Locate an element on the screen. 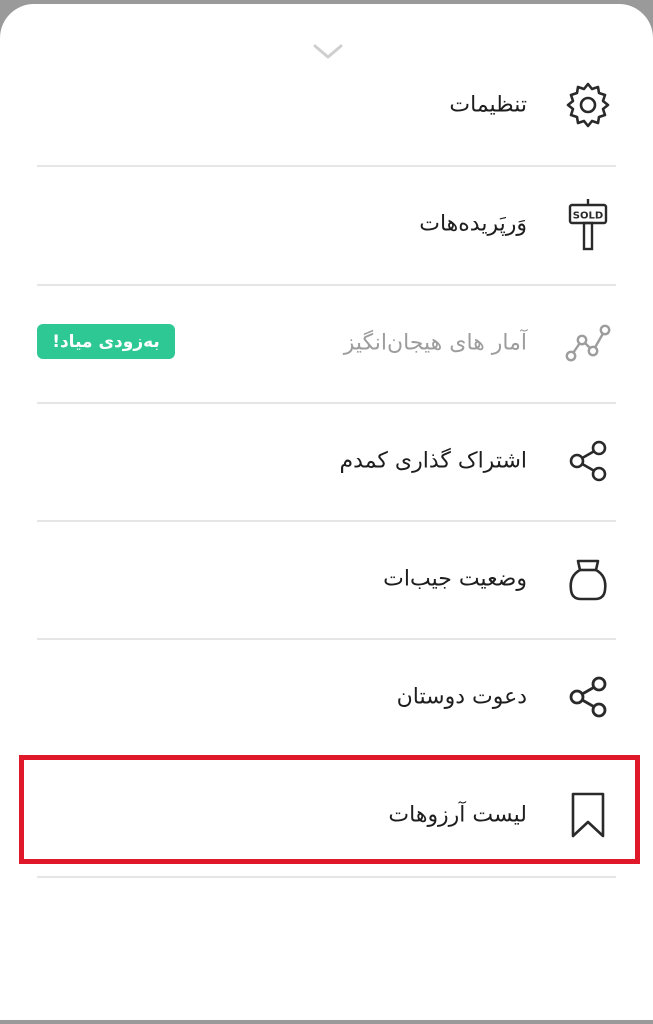  menu-item-label: دعوت دوستان is located at coordinates (461, 697).